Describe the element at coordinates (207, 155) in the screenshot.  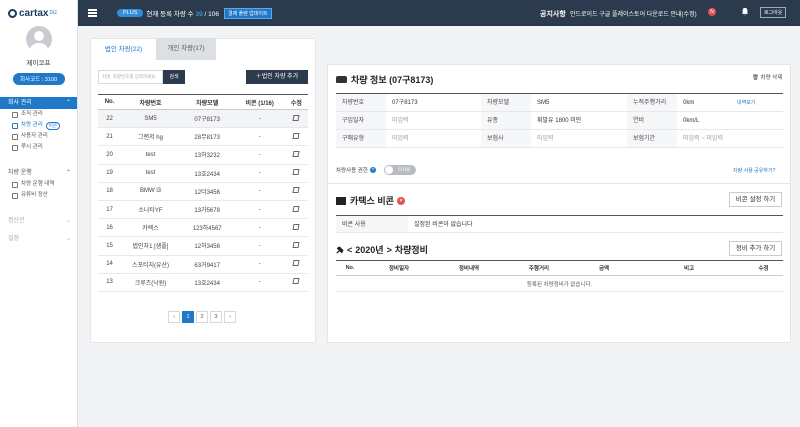
I see `cell-model: 13허3232` at that location.